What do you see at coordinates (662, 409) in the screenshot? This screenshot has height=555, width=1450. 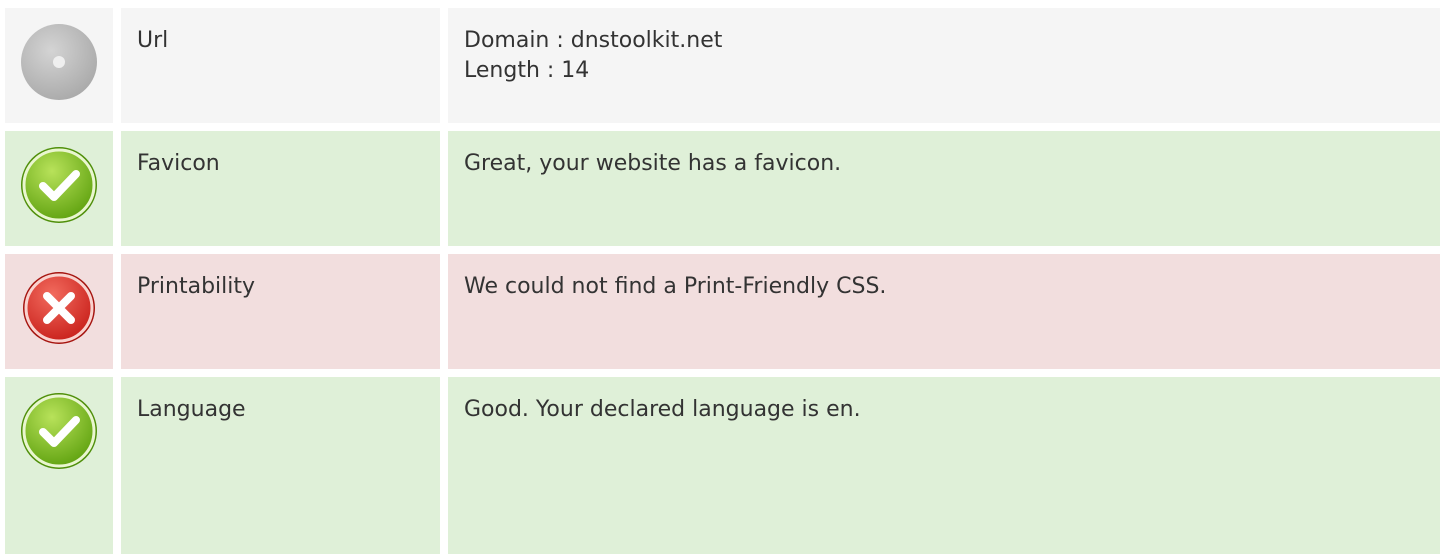 I see `language-result-text: Good. Your declared language is en.` at bounding box center [662, 409].